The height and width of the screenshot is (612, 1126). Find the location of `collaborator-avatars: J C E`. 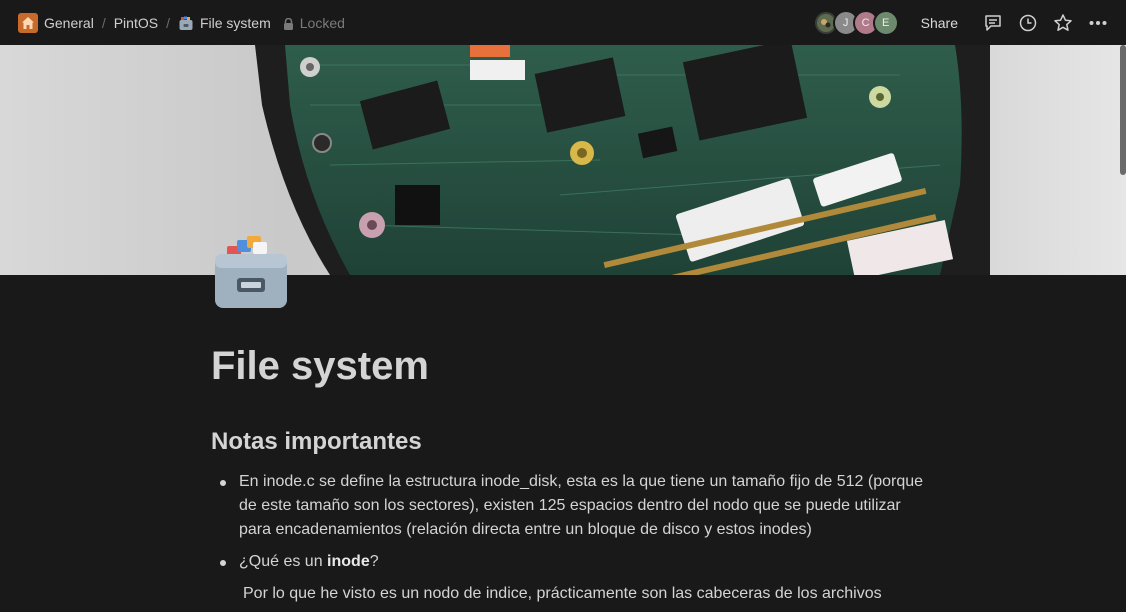

collaborator-avatars: J C E is located at coordinates (855, 22).